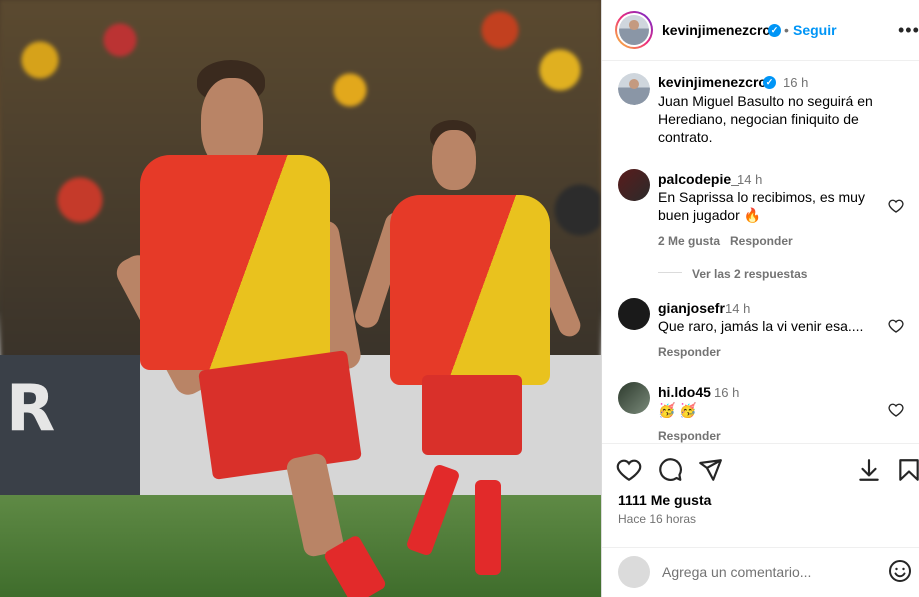 The image size is (919, 597). Describe the element at coordinates (712, 82) in the screenshot. I see `caption-username: kevinjimenezcrc` at that location.